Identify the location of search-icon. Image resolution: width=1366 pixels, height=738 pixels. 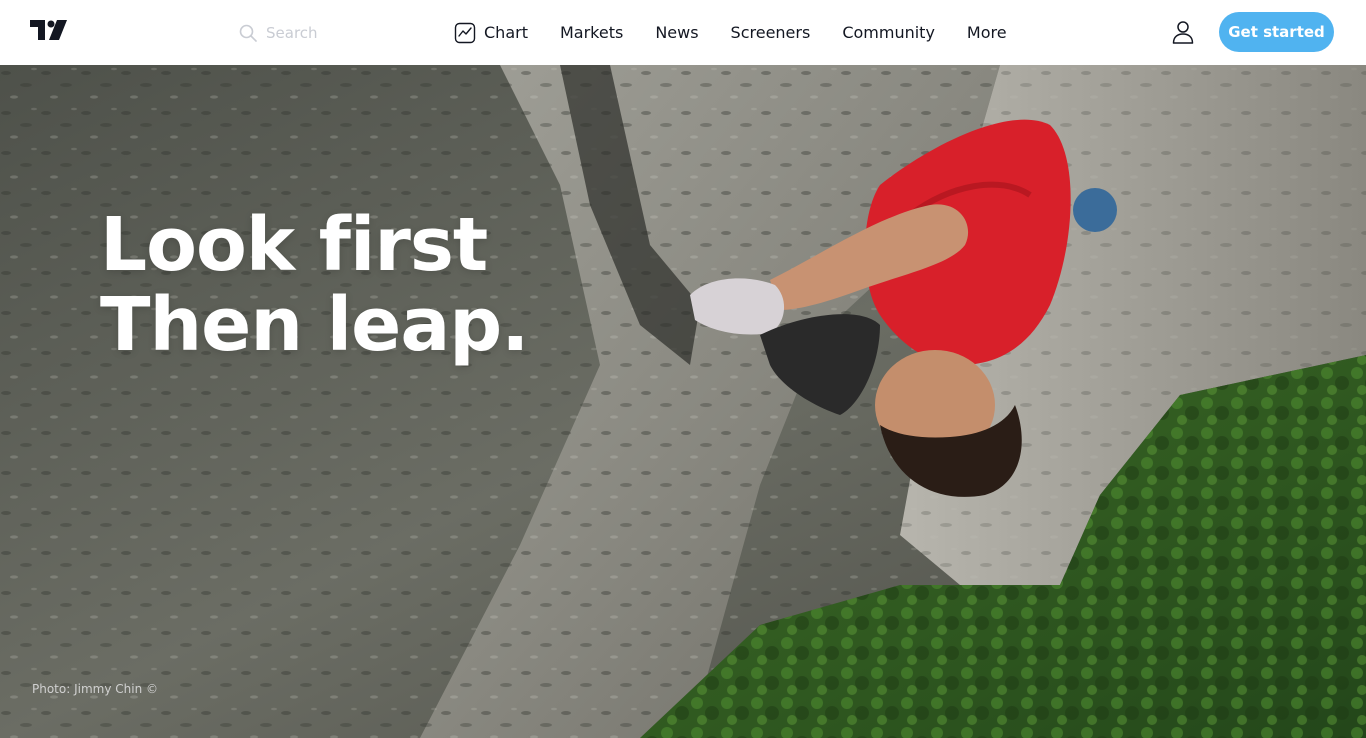
(248, 33).